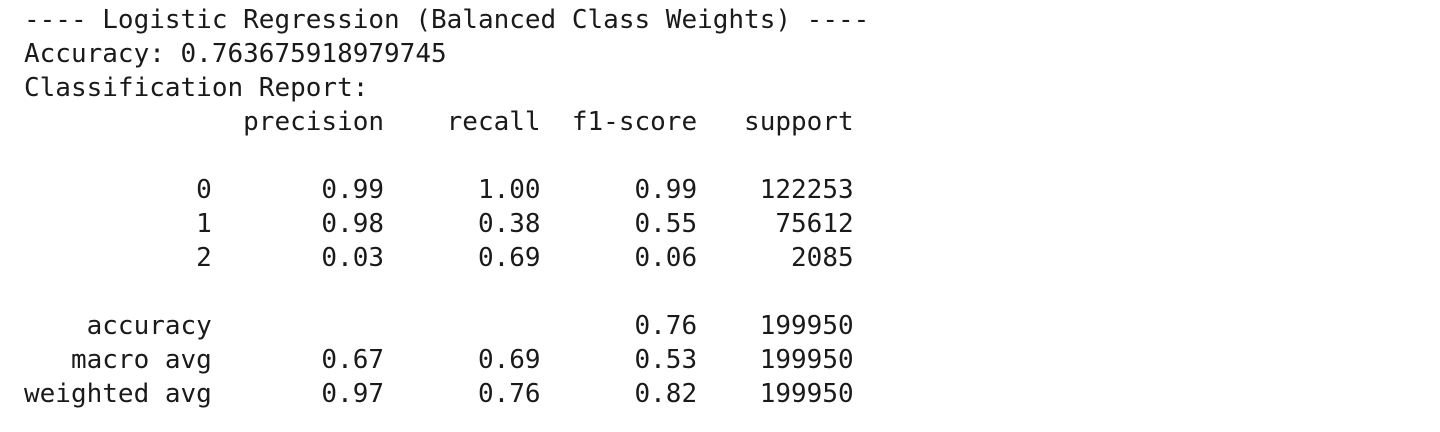  What do you see at coordinates (439, 326) in the screenshot?
I see `report-row-accuracy: accuracy 0.76 199950` at bounding box center [439, 326].